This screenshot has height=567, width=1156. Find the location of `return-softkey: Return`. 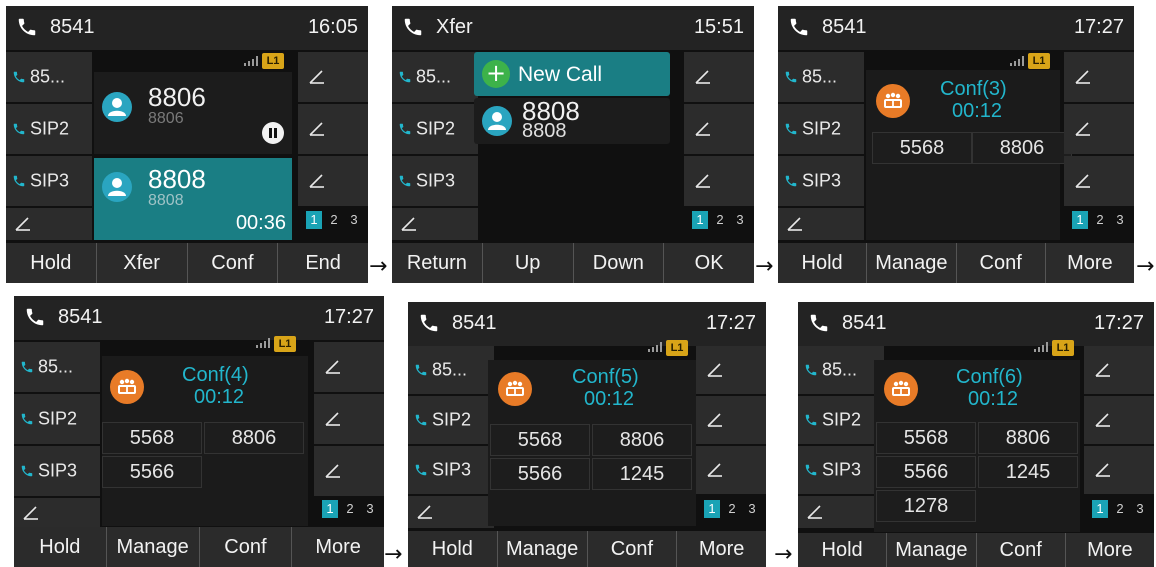

return-softkey: Return is located at coordinates (437, 263).